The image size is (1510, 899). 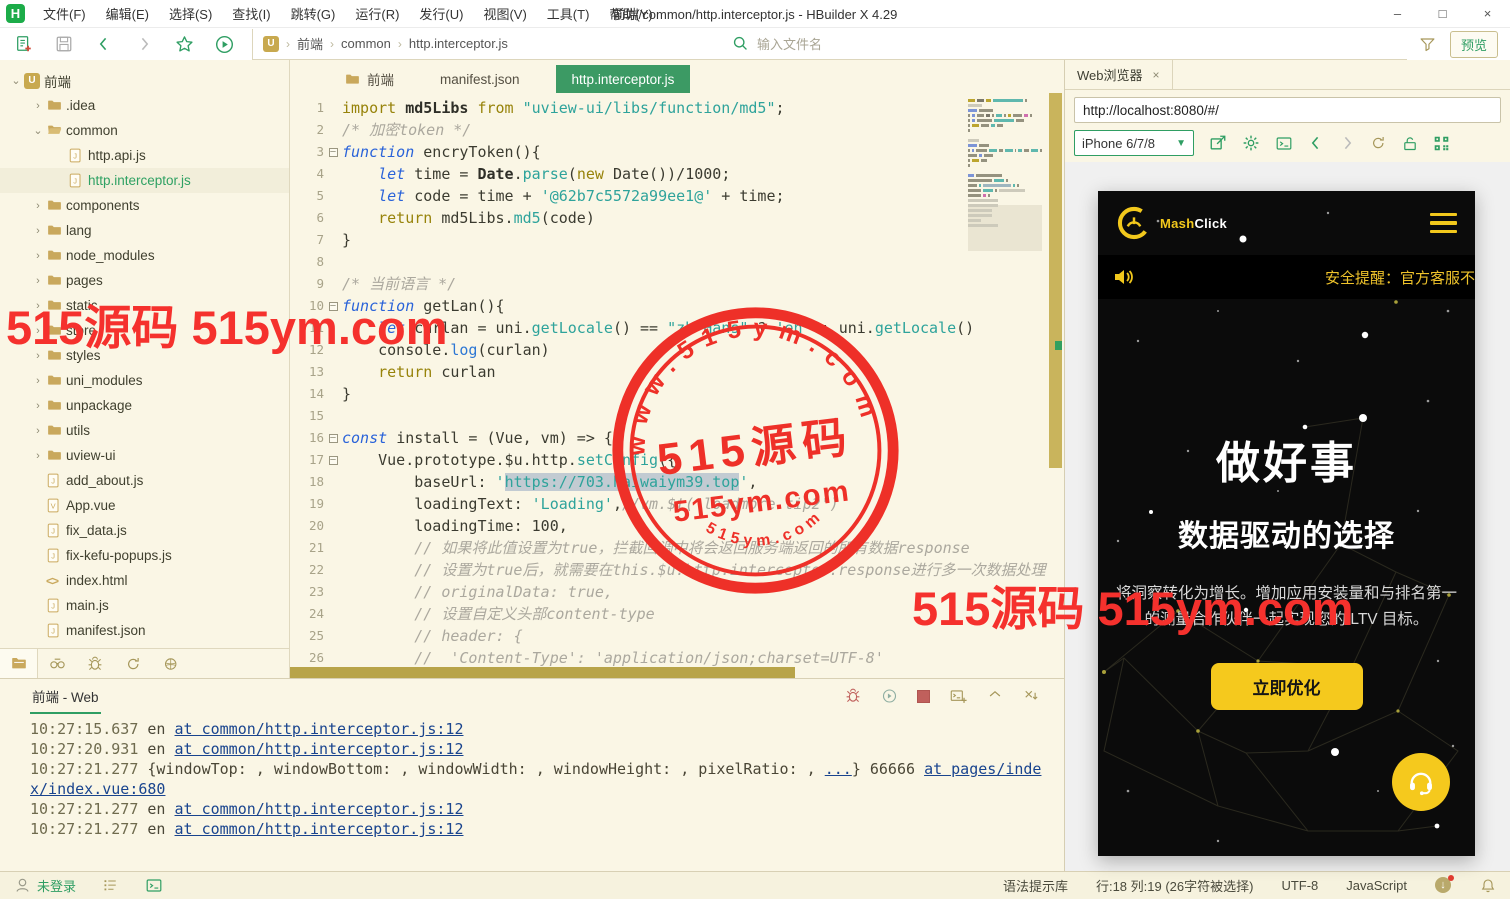 What do you see at coordinates (1397, 13) in the screenshot?
I see `minimize-button: –` at bounding box center [1397, 13].